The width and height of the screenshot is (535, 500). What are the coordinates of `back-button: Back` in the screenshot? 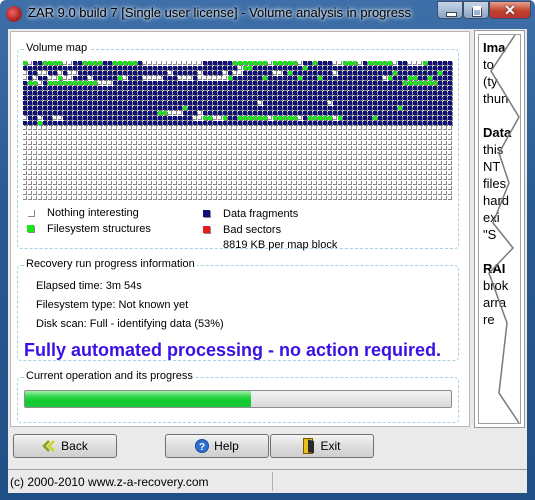 It's located at (65, 446).